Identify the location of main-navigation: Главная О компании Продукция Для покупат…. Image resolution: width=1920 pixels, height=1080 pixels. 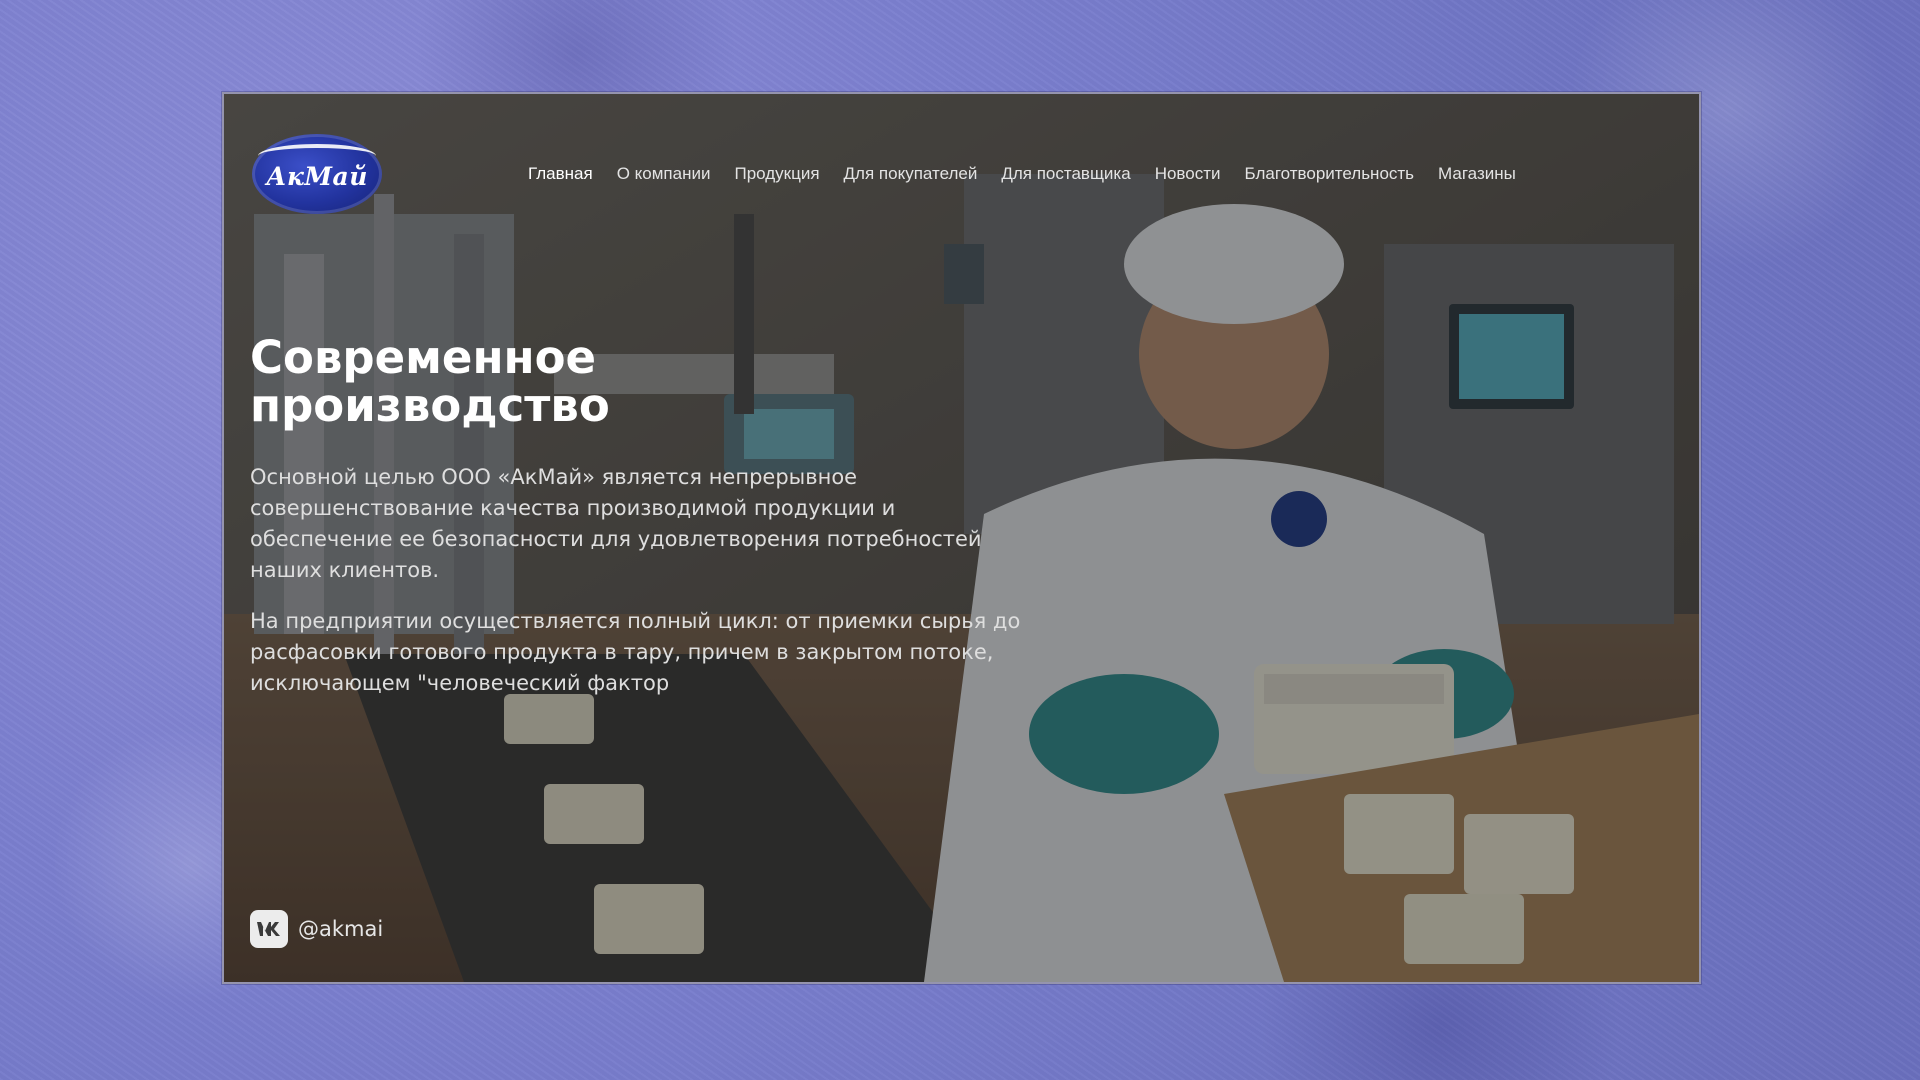
(1034, 174).